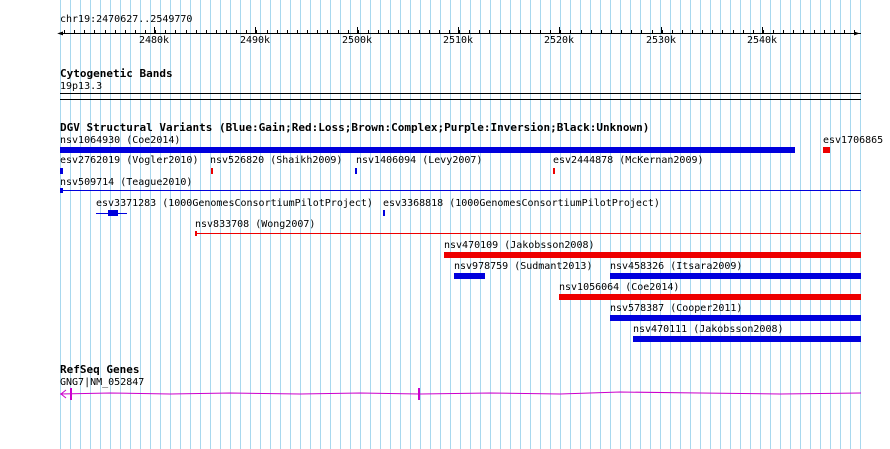 Image resolution: width=890 pixels, height=449 pixels. I want to click on ruler-tick-label: 2480k, so click(154, 40).